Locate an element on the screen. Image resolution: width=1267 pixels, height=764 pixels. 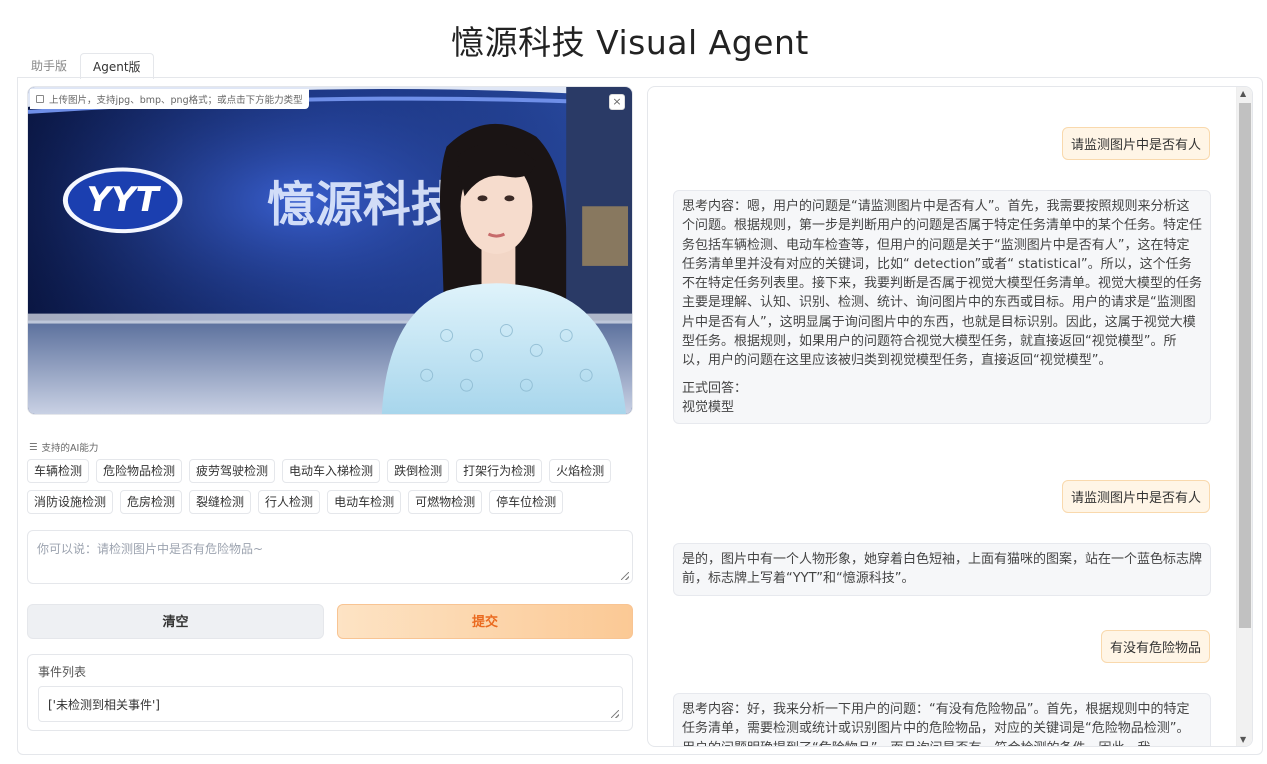
capability-chip: 电动车入梯检测 is located at coordinates (331, 471).